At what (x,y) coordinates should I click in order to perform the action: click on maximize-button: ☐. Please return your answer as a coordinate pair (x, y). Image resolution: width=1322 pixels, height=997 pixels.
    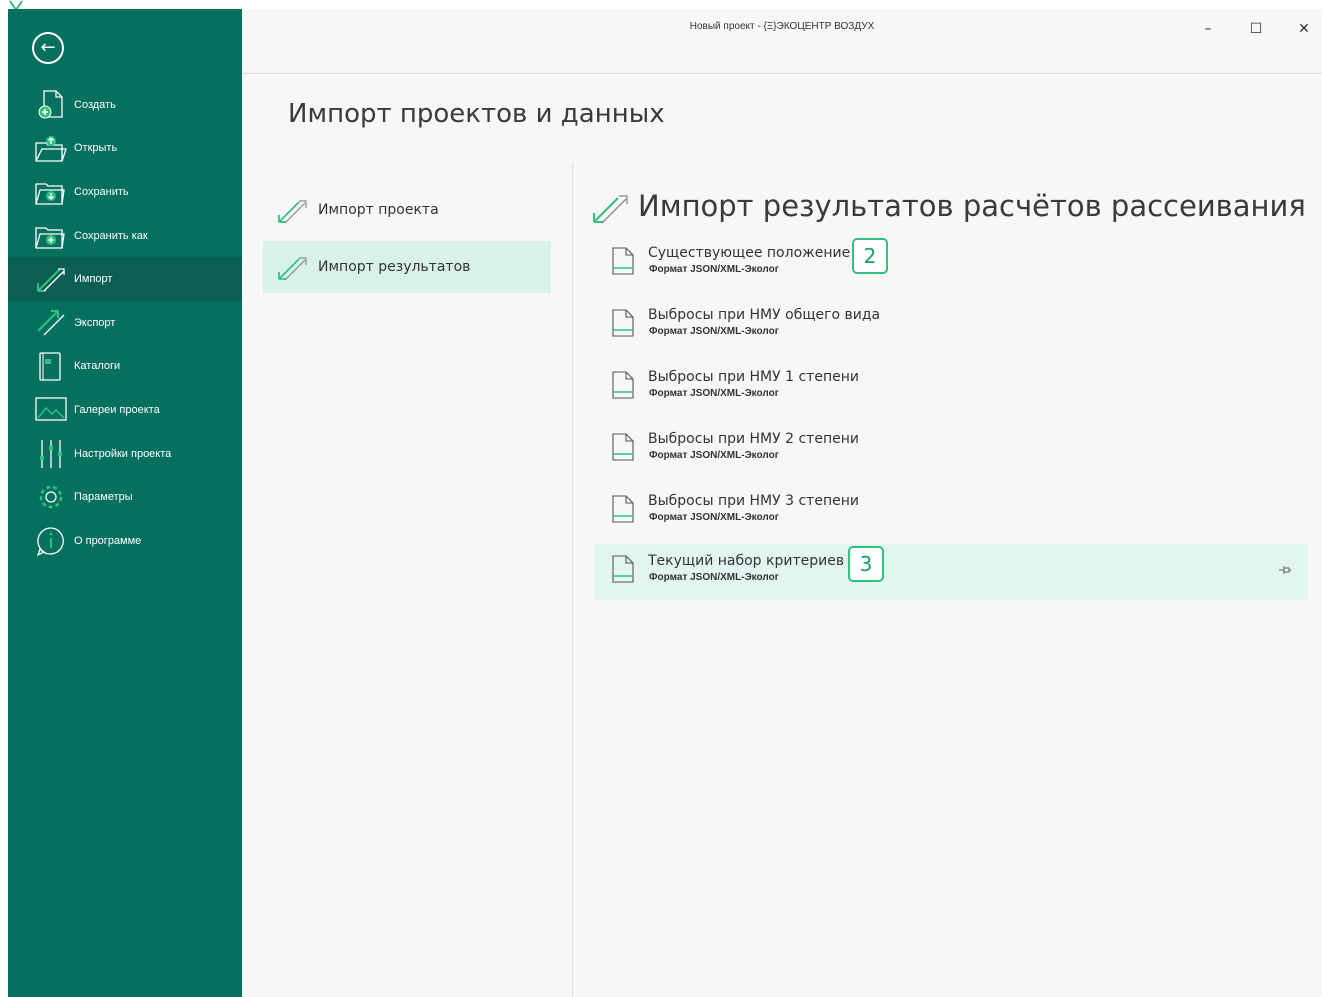
    Looking at the image, I should click on (1256, 29).